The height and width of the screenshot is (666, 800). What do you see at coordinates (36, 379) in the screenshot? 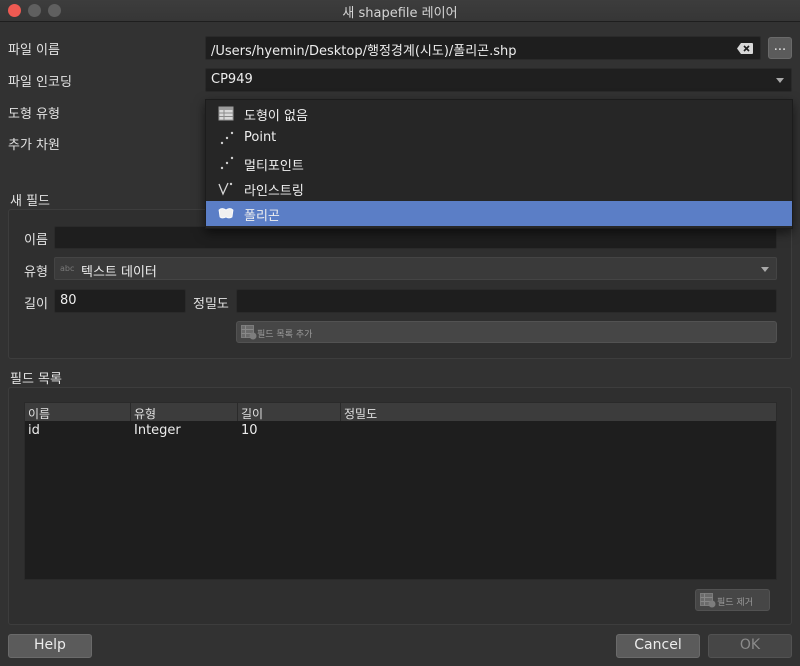
I see `field-list-section-title: 필드 목록` at bounding box center [36, 379].